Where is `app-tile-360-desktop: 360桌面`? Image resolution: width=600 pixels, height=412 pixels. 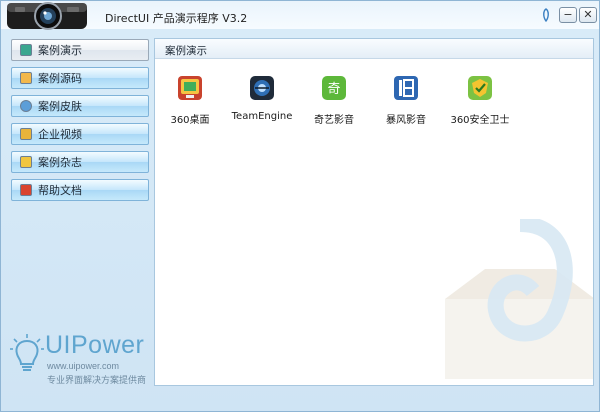 app-tile-360-desktop: 360桌面 is located at coordinates (190, 100).